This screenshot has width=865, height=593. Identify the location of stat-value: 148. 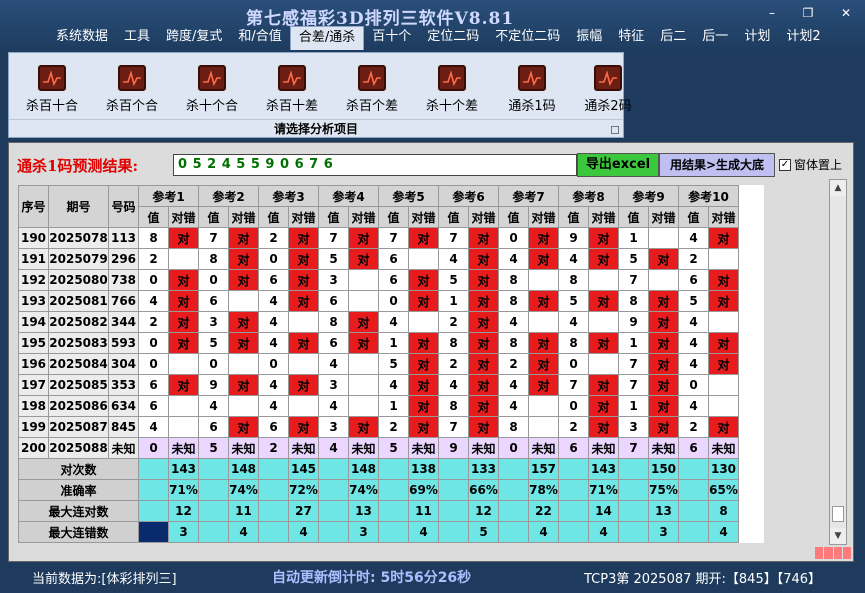
(363, 469).